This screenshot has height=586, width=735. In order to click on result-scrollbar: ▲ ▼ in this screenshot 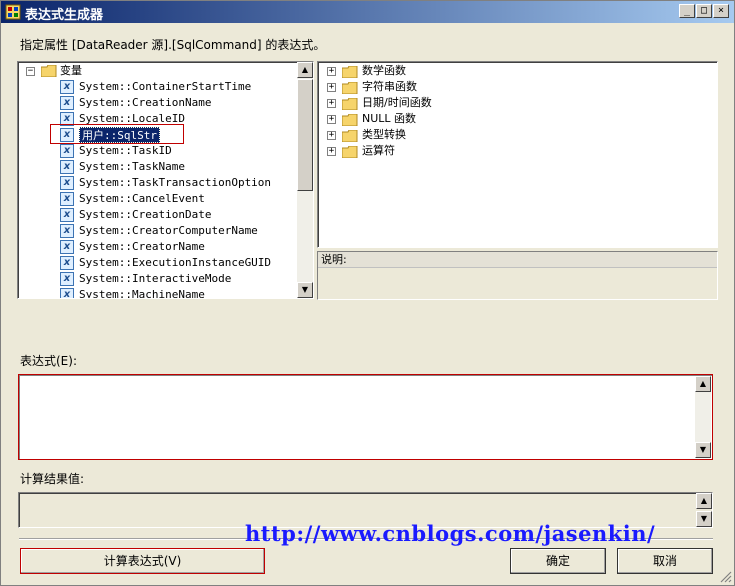, I will do `click(704, 510)`.